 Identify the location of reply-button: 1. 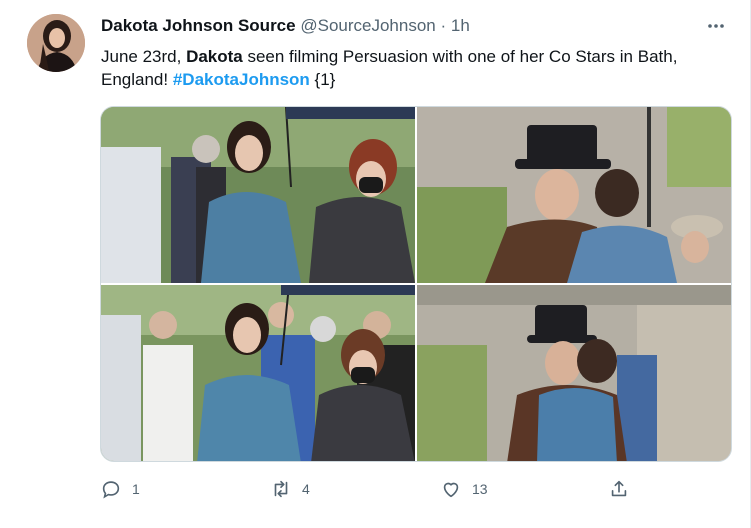
(120, 489).